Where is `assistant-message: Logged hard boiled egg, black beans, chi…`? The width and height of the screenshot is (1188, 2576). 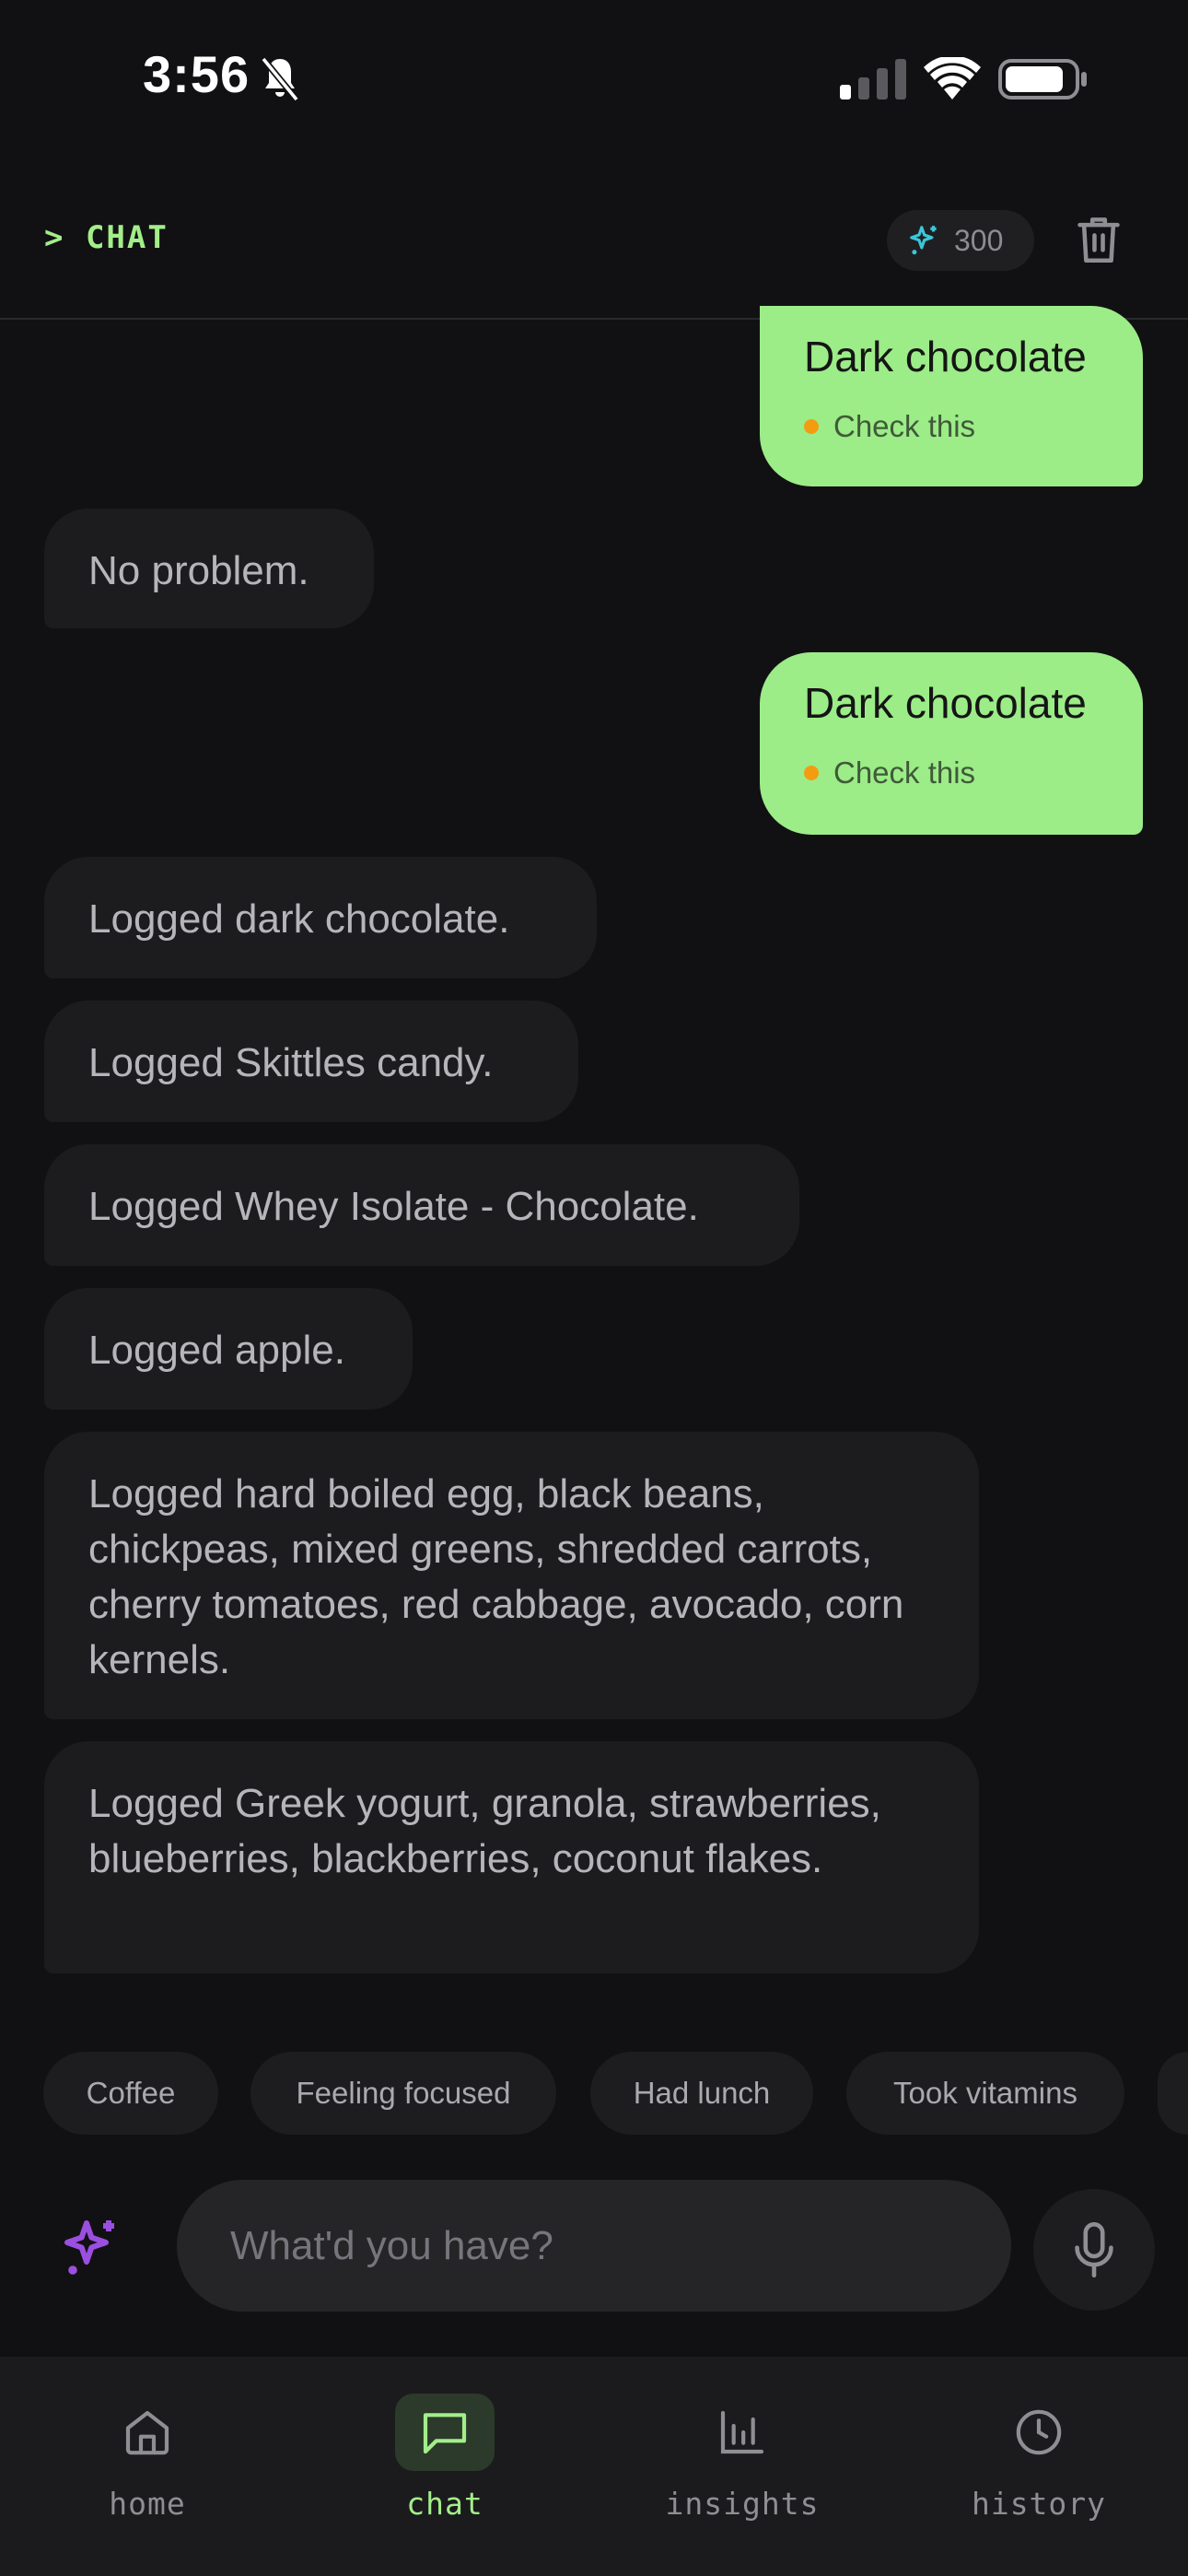 assistant-message: Logged hard boiled egg, black beans, chi… is located at coordinates (511, 1575).